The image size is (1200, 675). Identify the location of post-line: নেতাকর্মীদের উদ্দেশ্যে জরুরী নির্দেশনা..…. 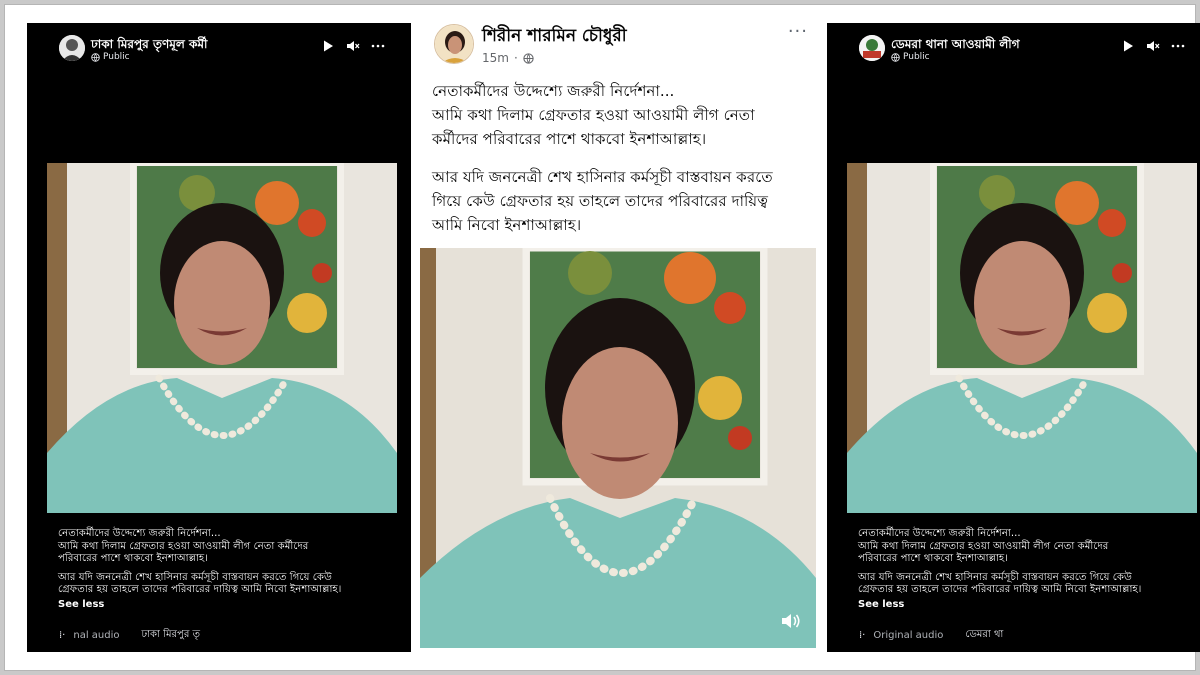
(553, 91).